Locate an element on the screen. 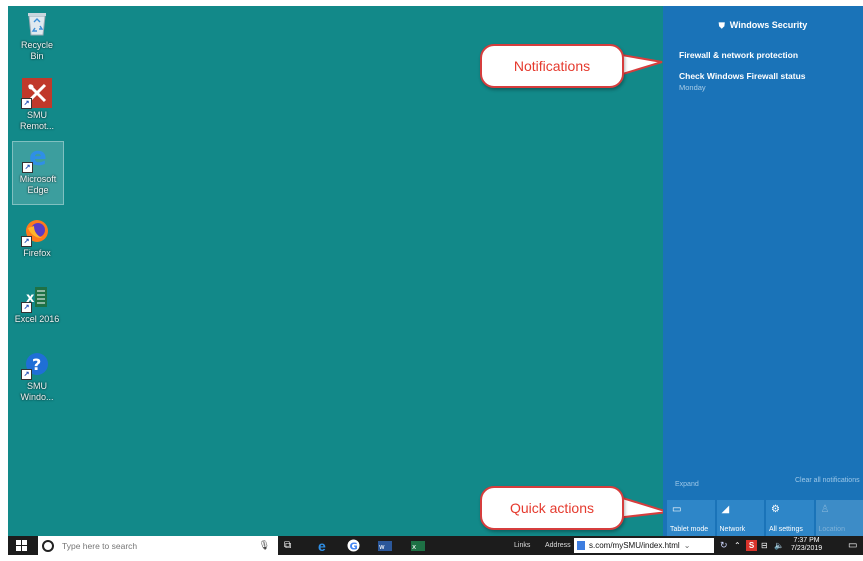  notification-group-title: Windows Security is located at coordinates (768, 25).